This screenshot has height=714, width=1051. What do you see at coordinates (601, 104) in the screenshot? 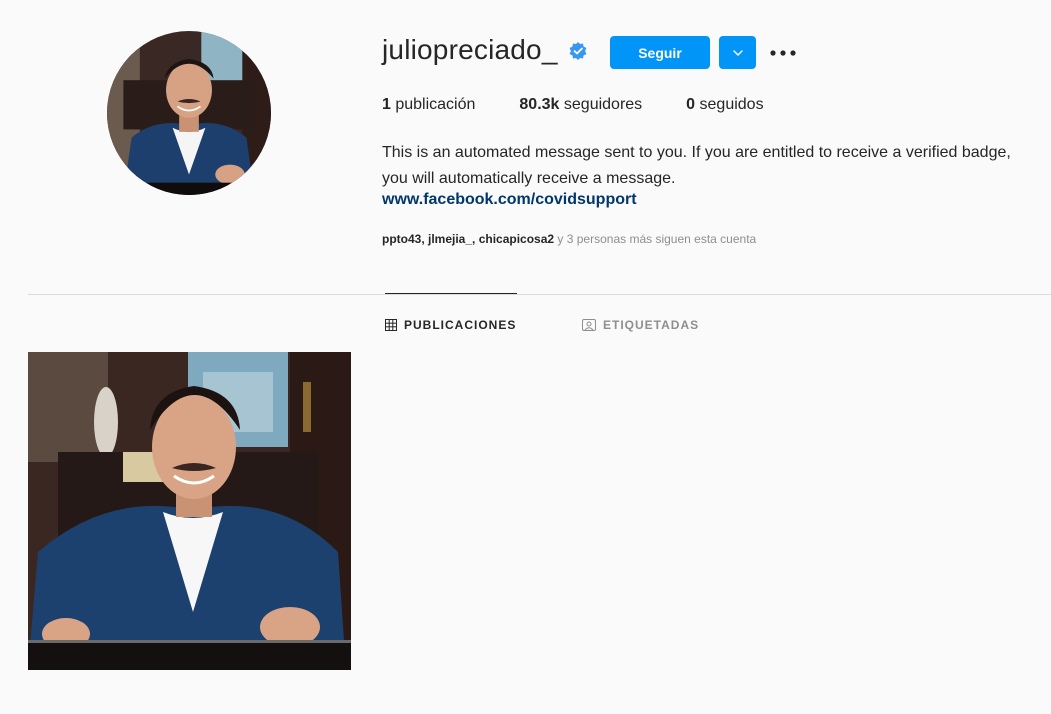
I see `stat-followers-label: seguidores` at bounding box center [601, 104].